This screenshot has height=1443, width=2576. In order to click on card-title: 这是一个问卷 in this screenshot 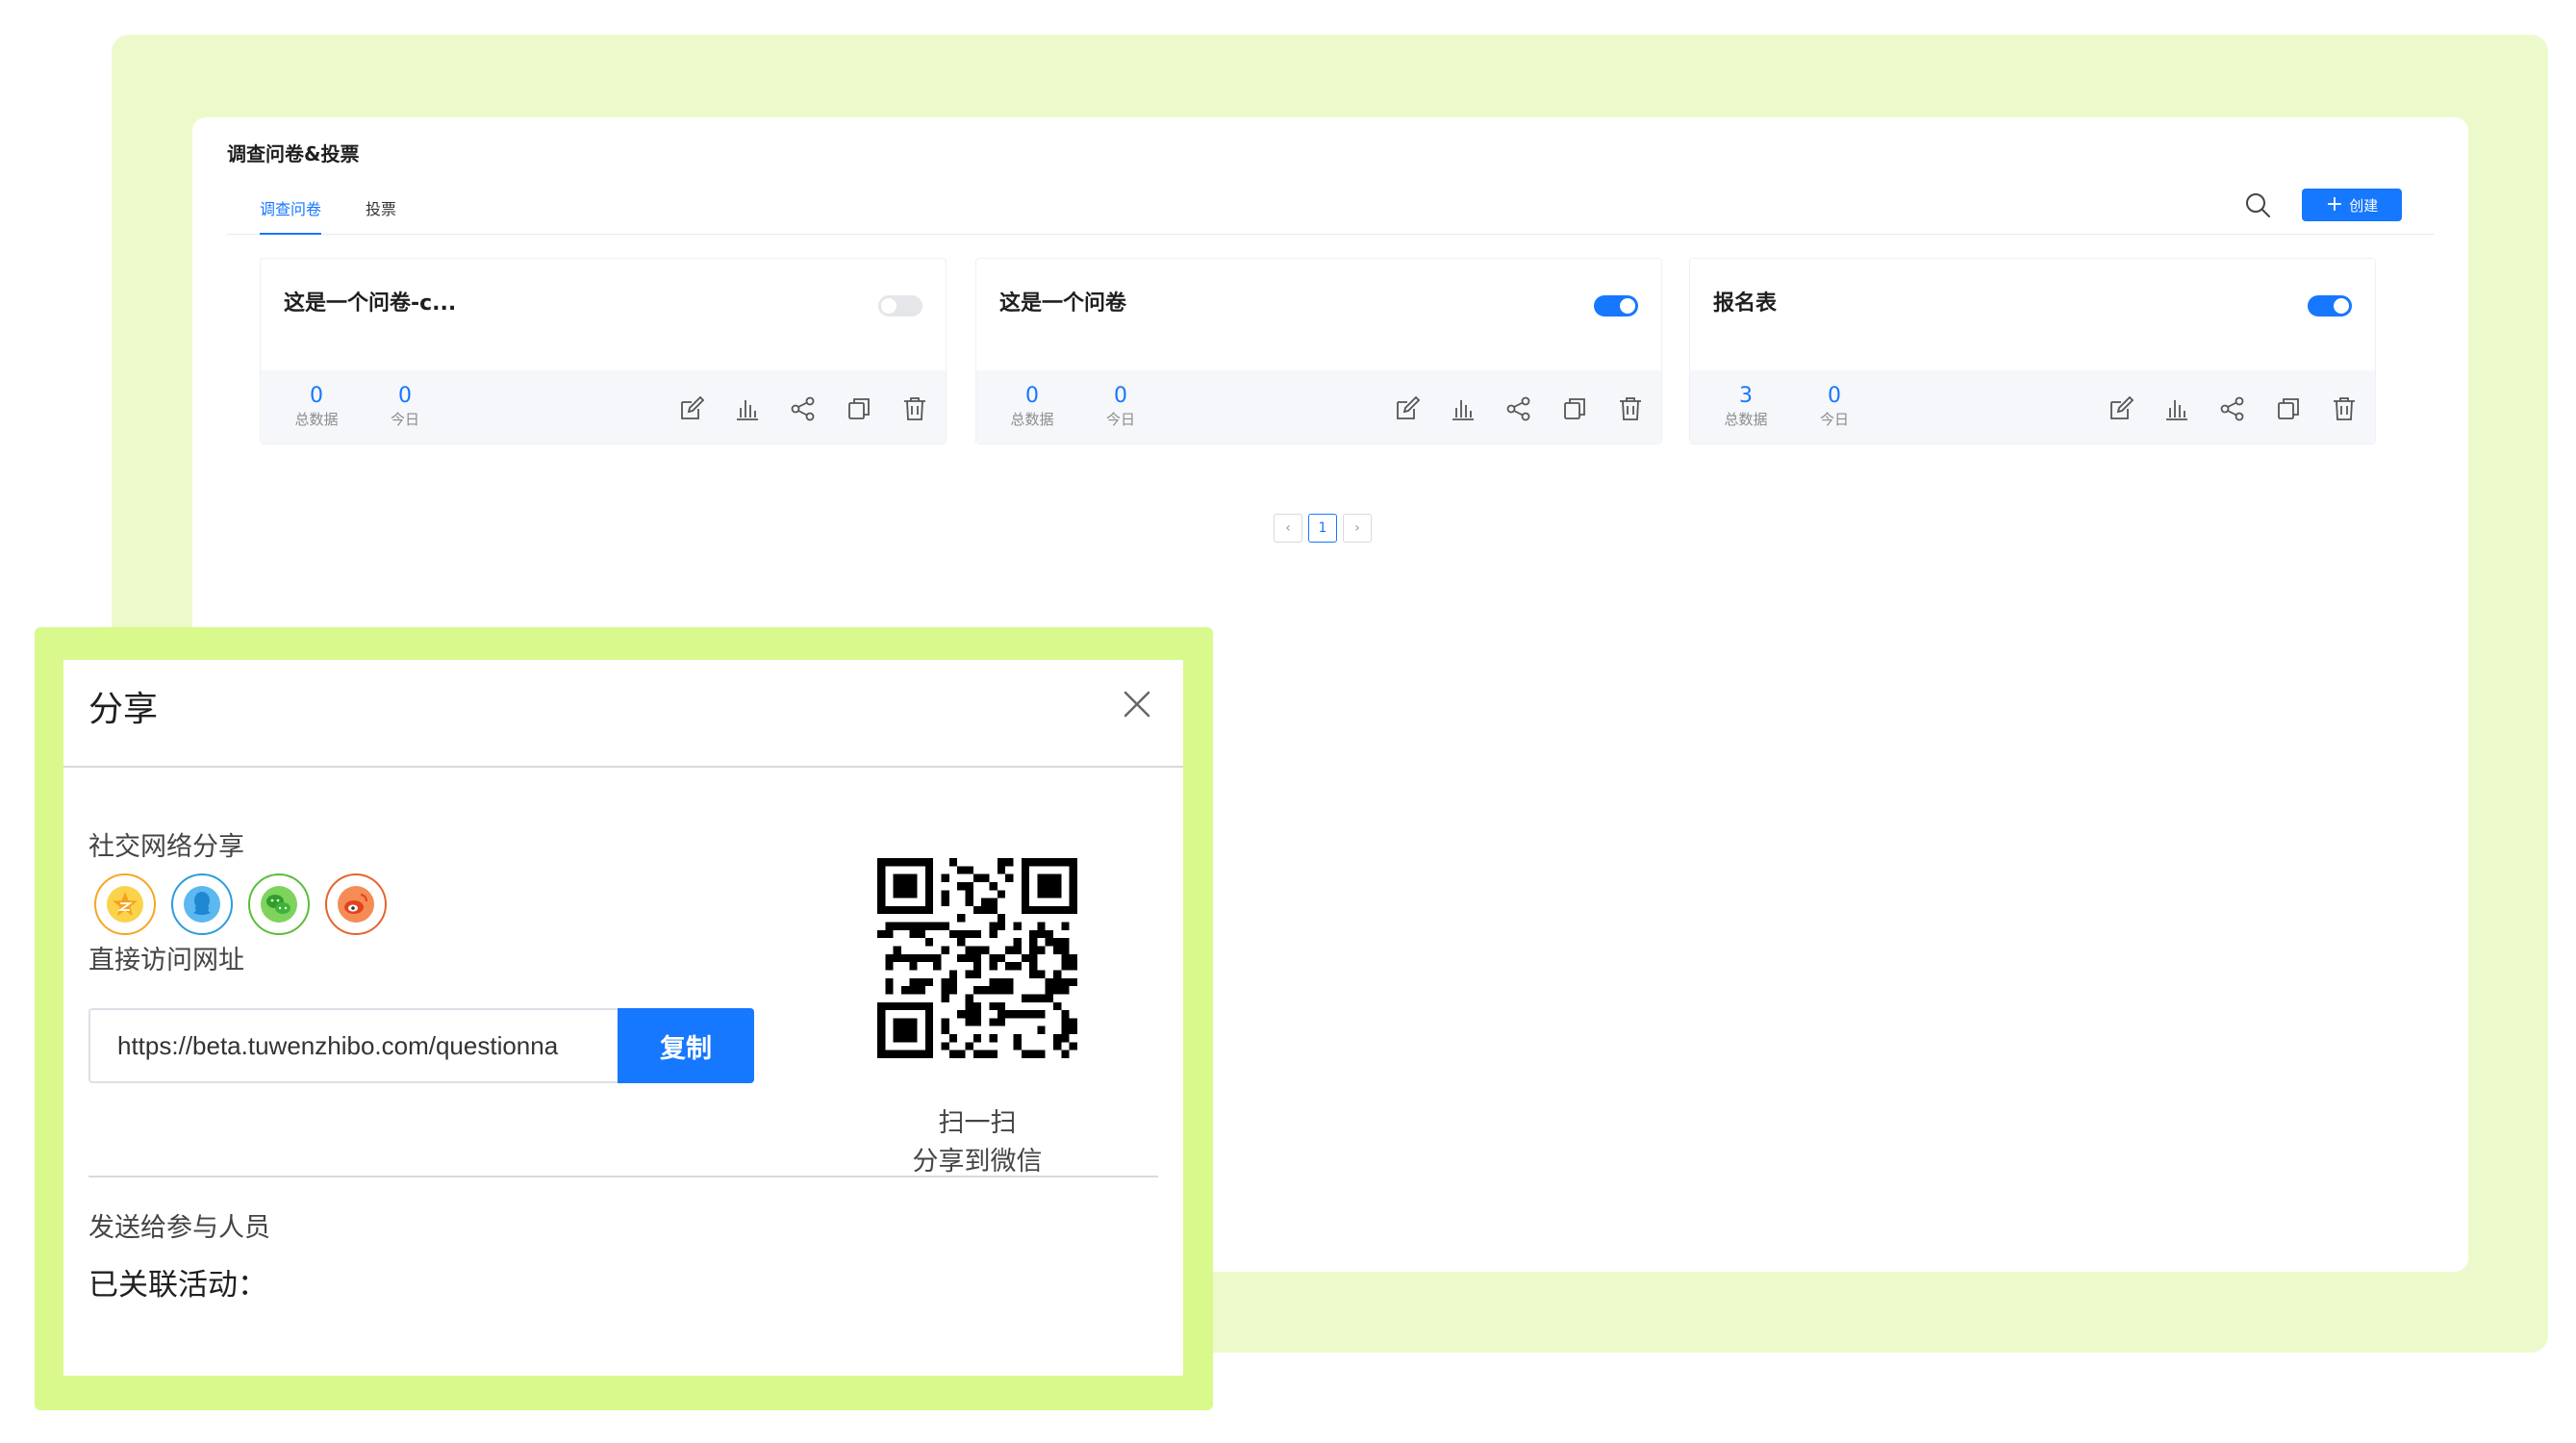, I will do `click(1063, 303)`.